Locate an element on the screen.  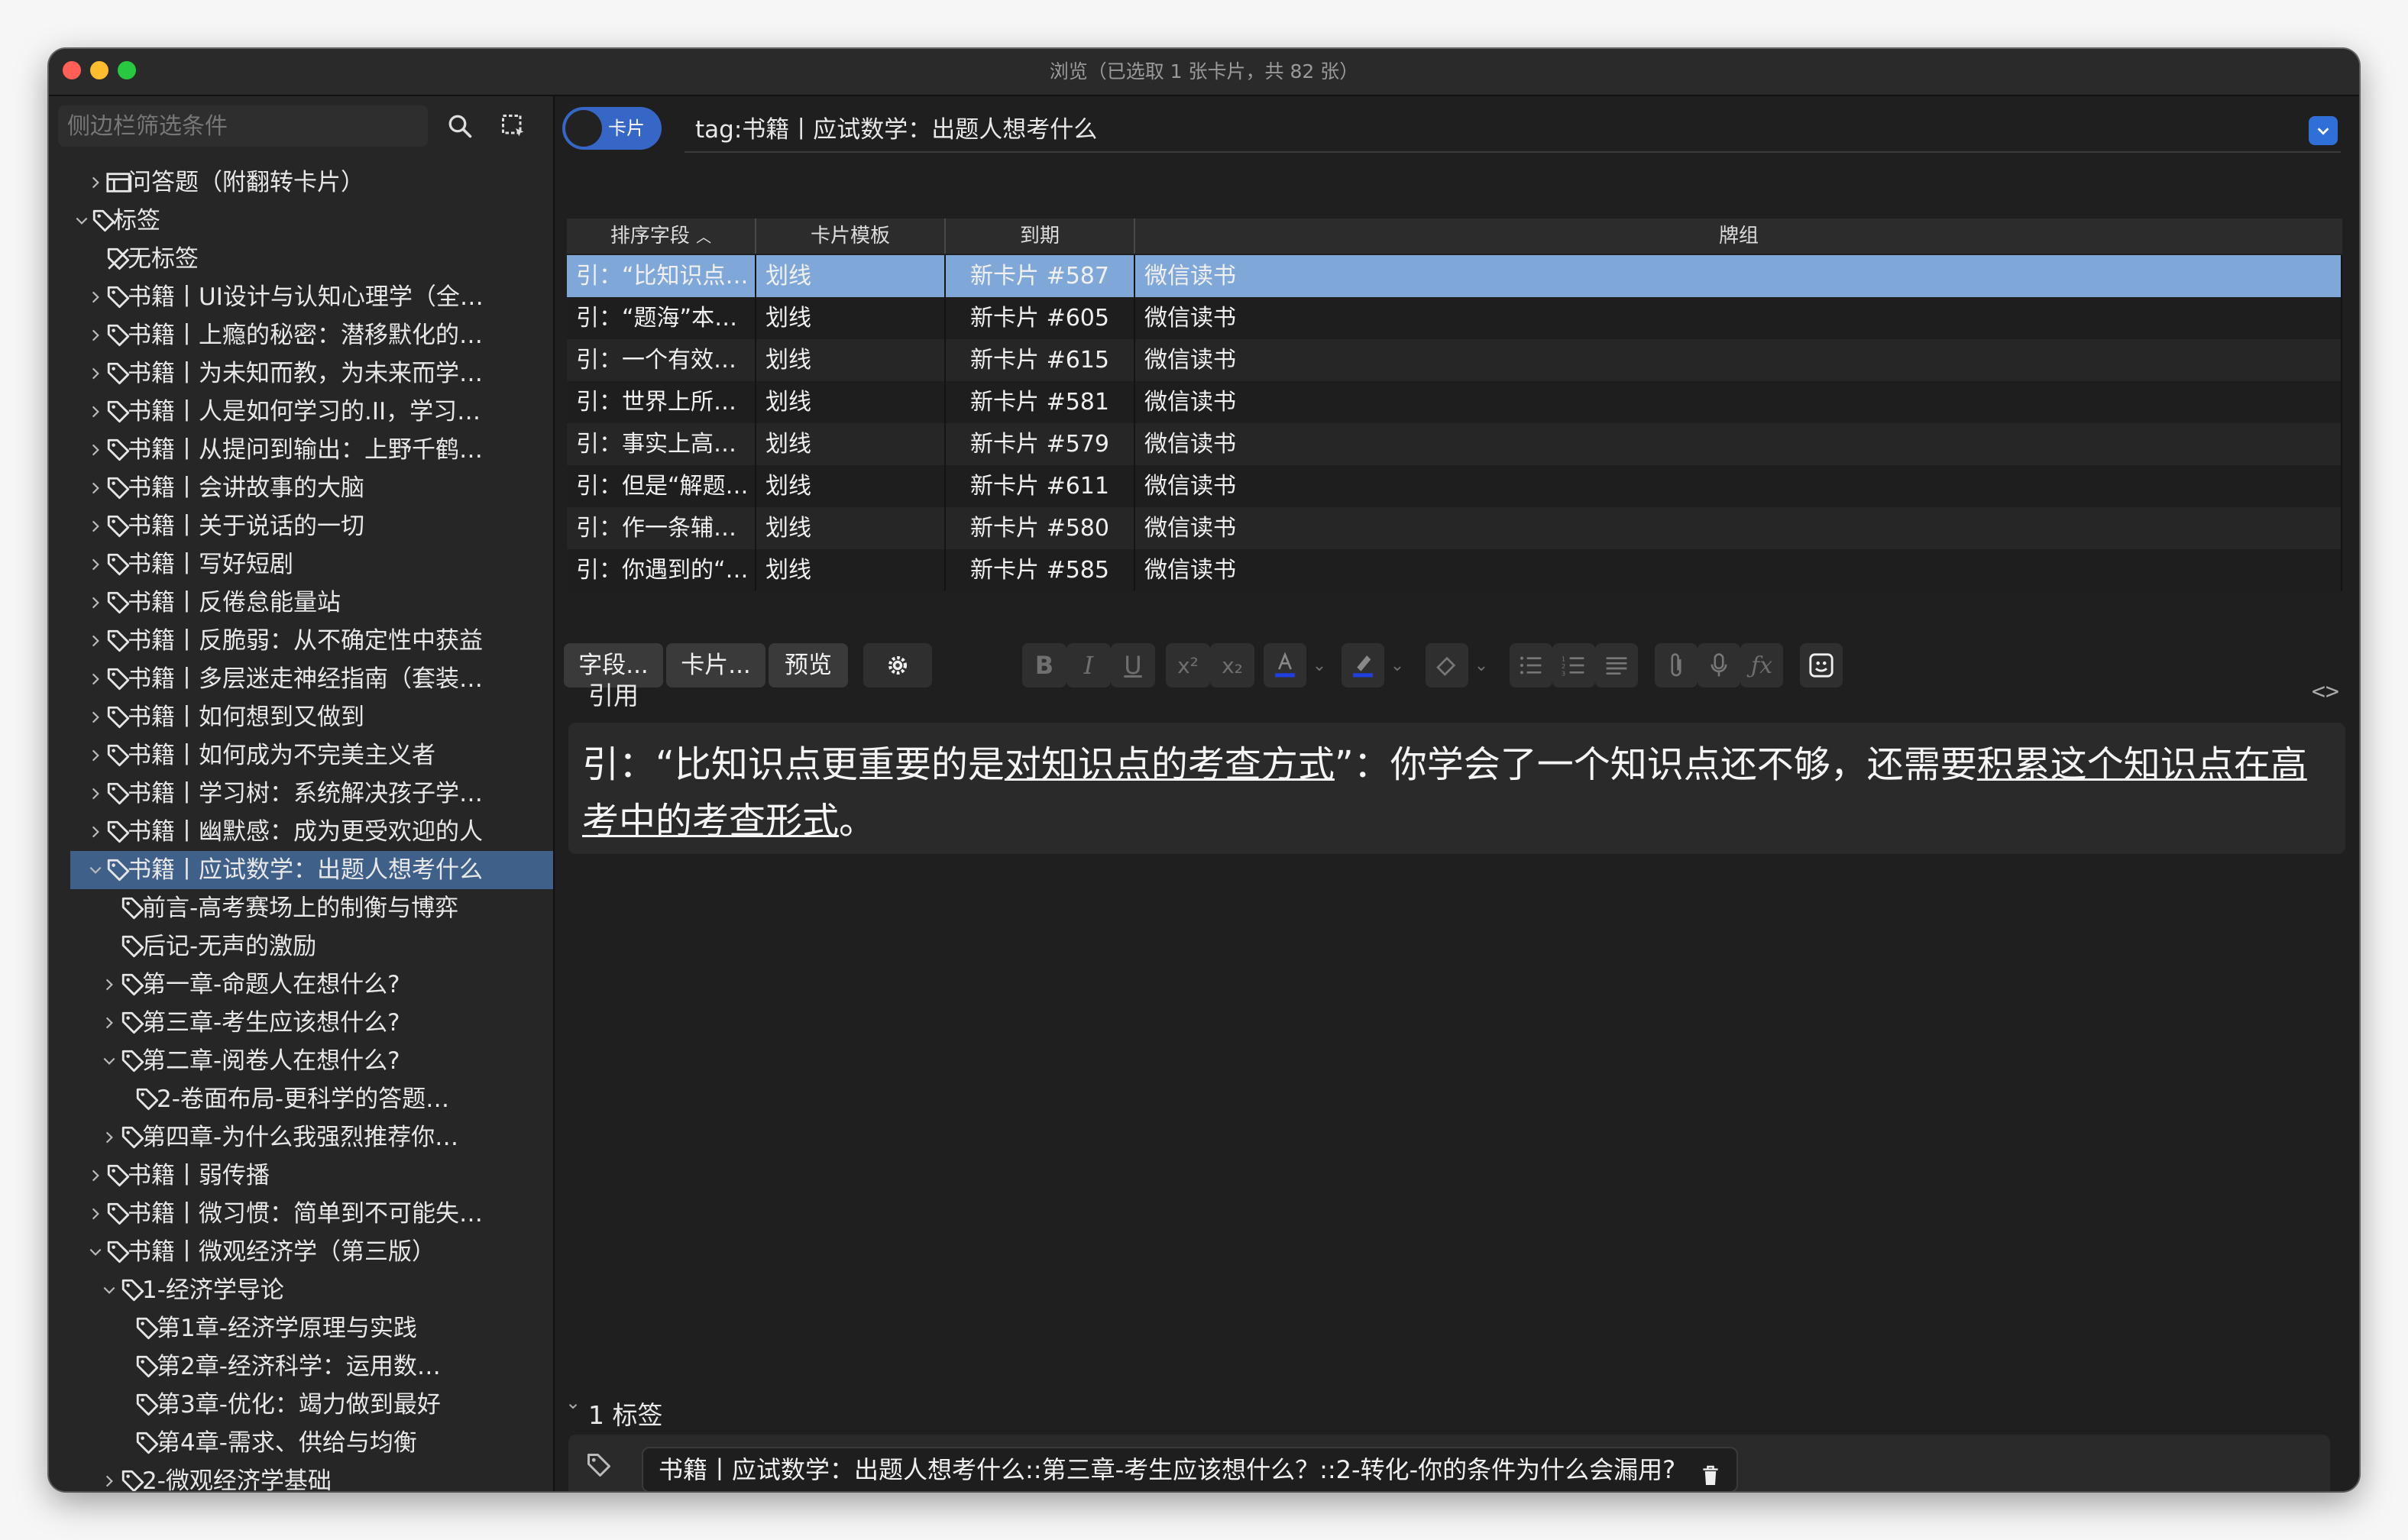
align-icon is located at coordinates (1616, 665).